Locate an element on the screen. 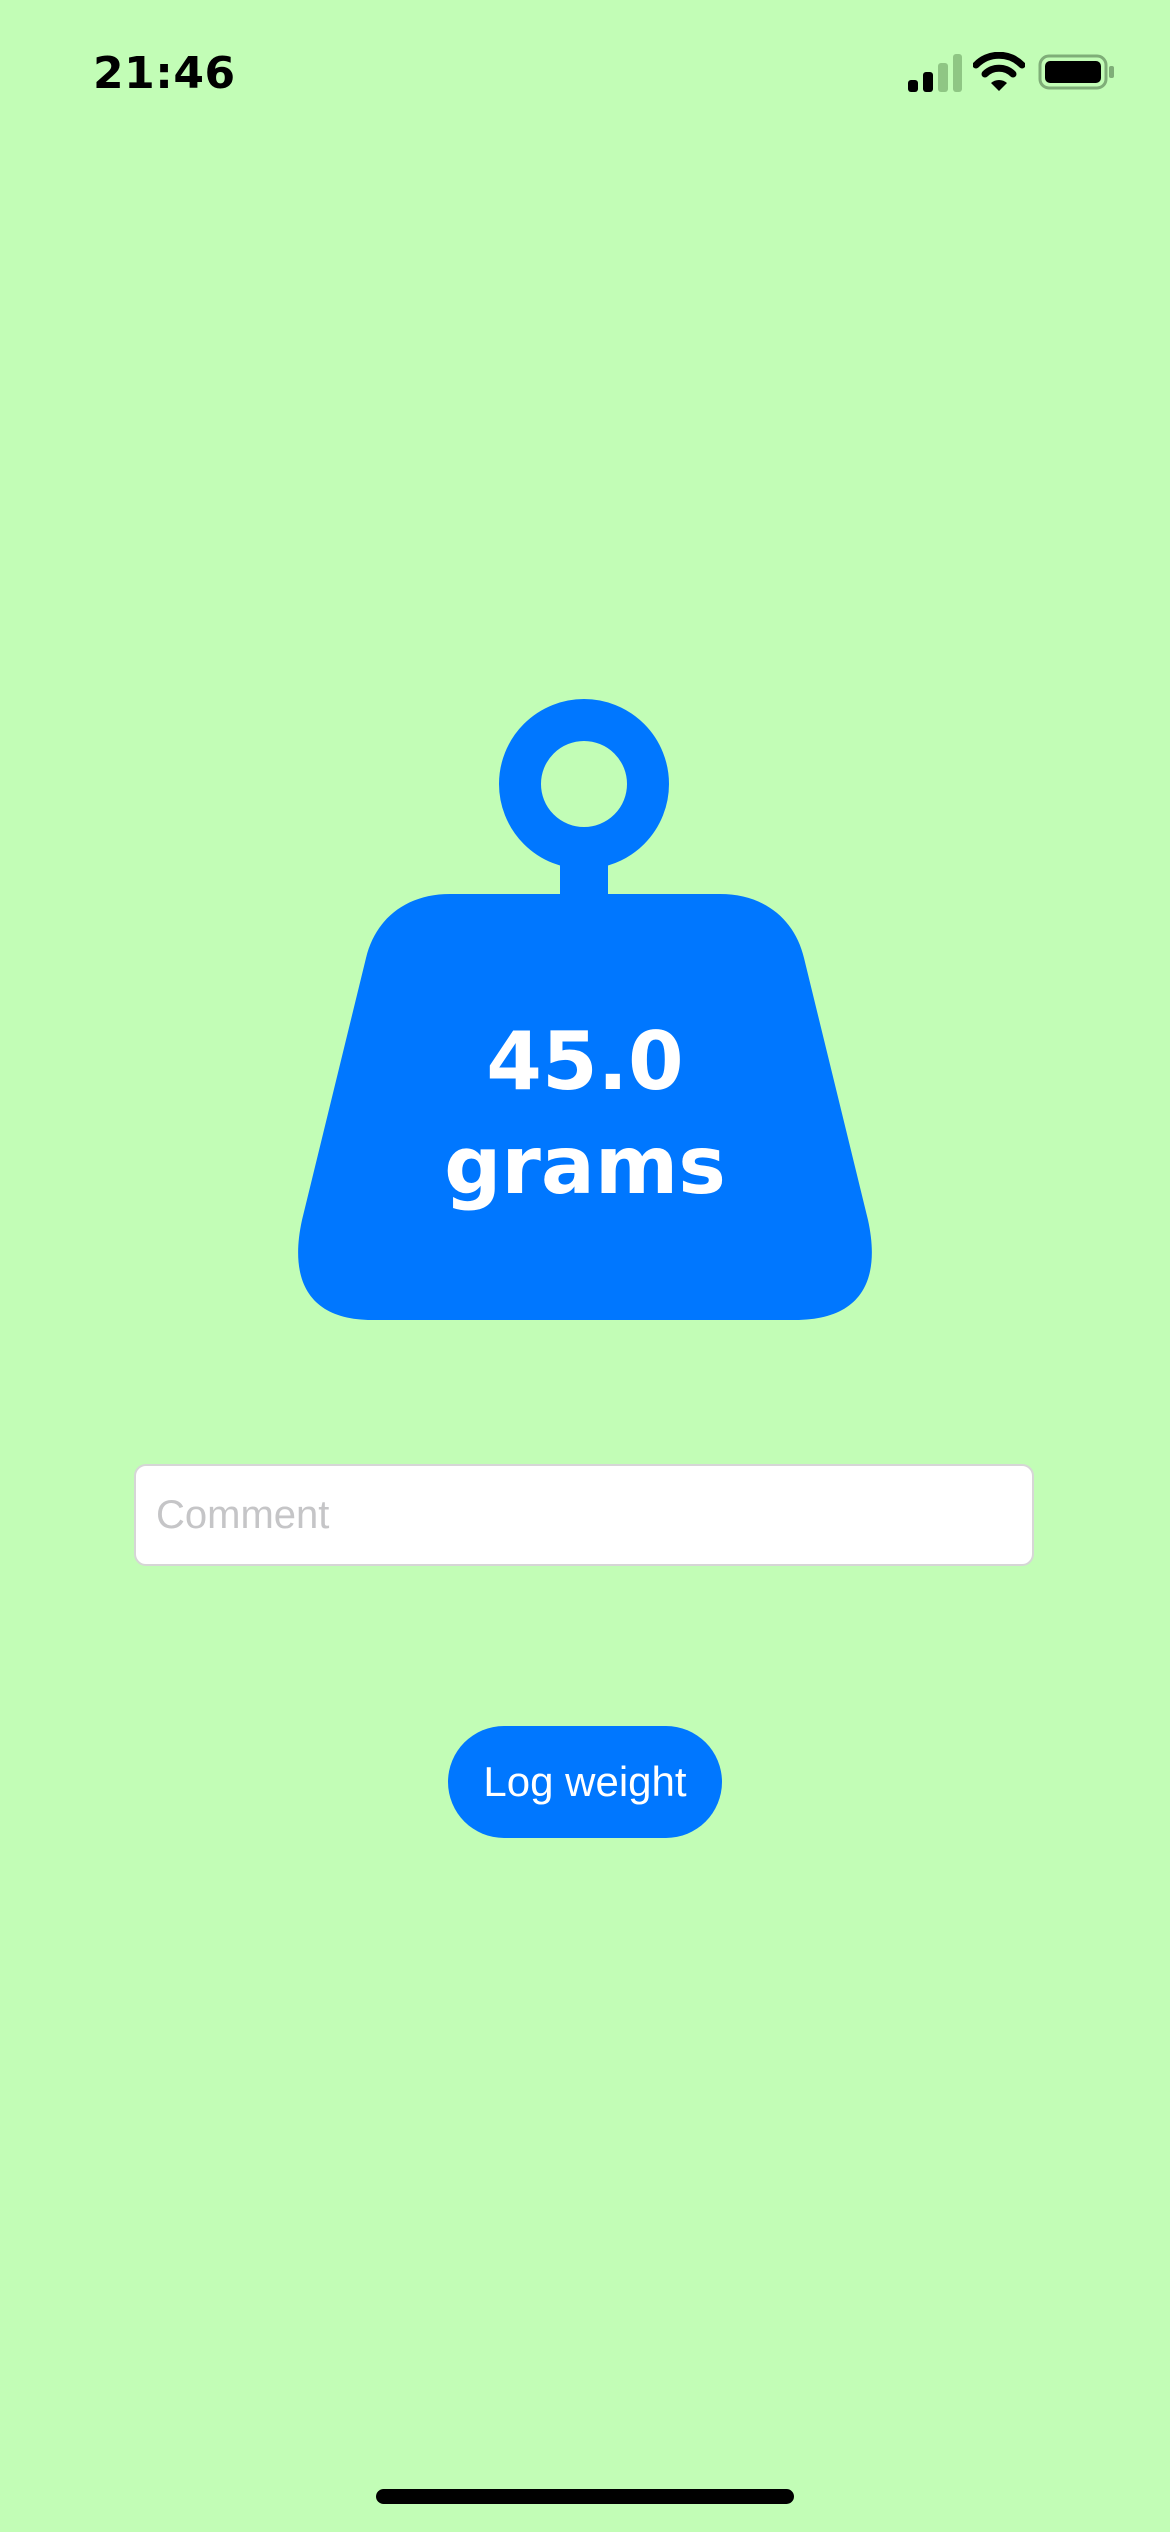 The height and width of the screenshot is (2532, 1170). battery-icon is located at coordinates (1076, 72).